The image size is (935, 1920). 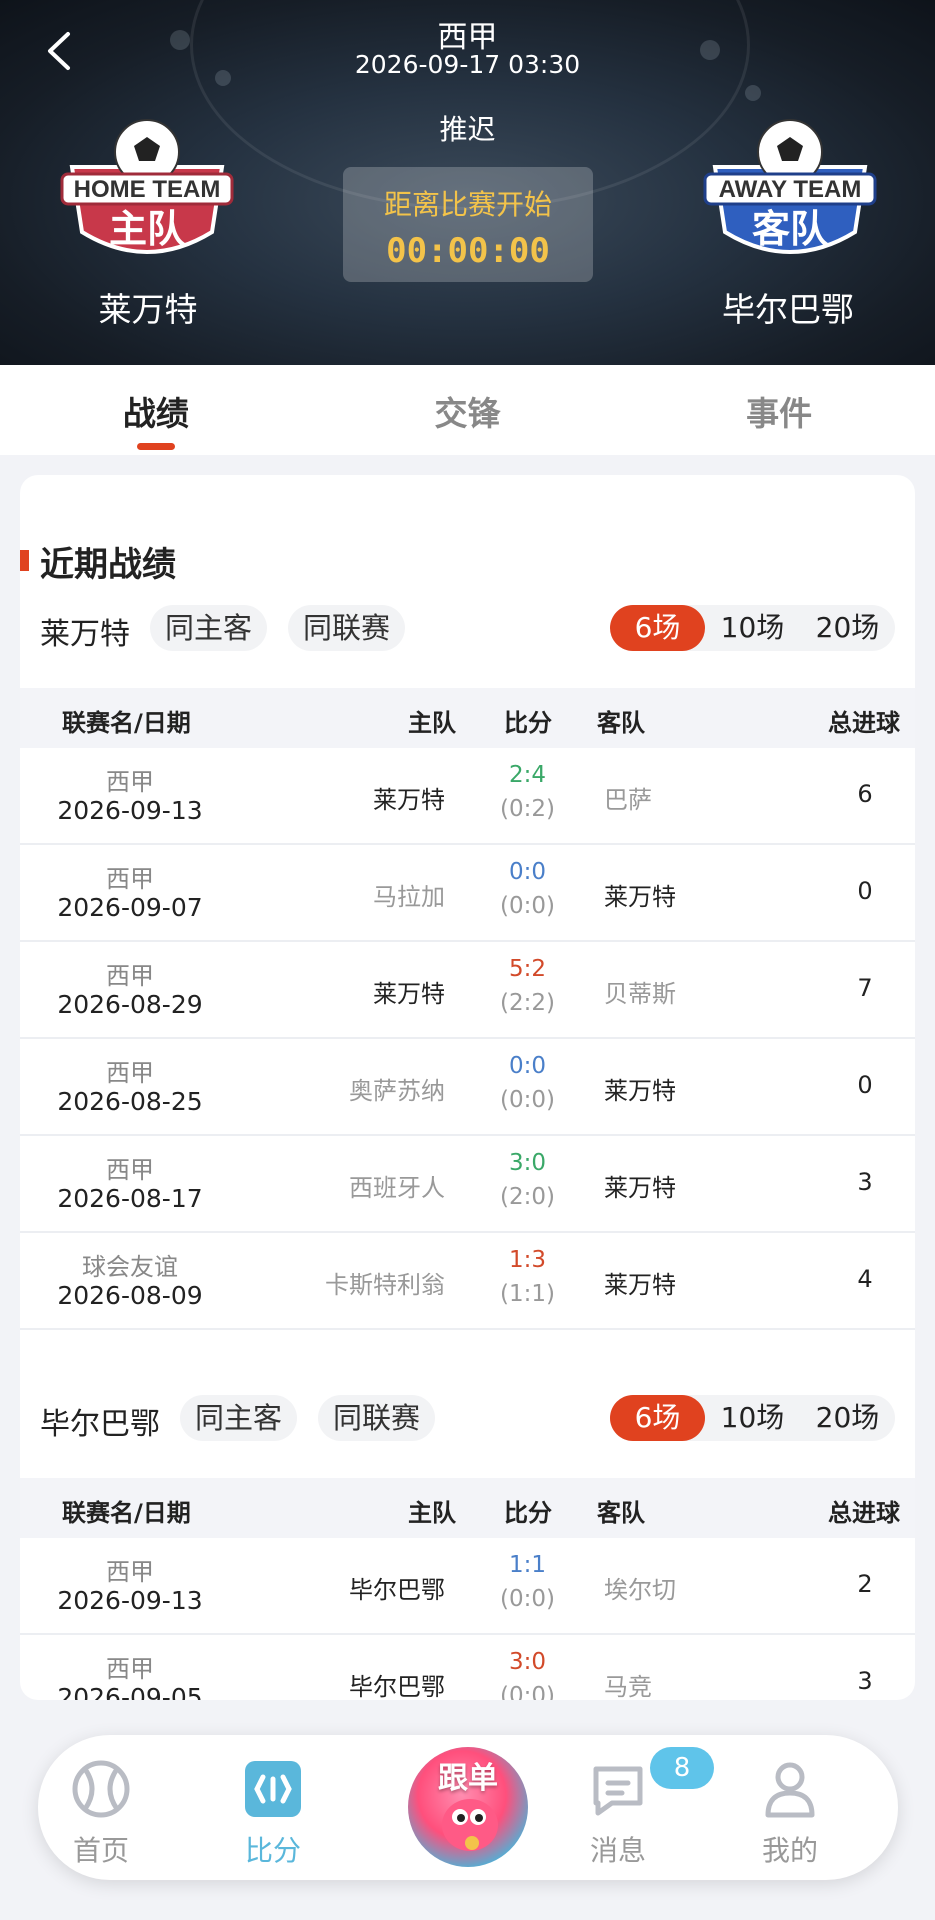 What do you see at coordinates (789, 1850) in the screenshot?
I see `nav-label: 我的` at bounding box center [789, 1850].